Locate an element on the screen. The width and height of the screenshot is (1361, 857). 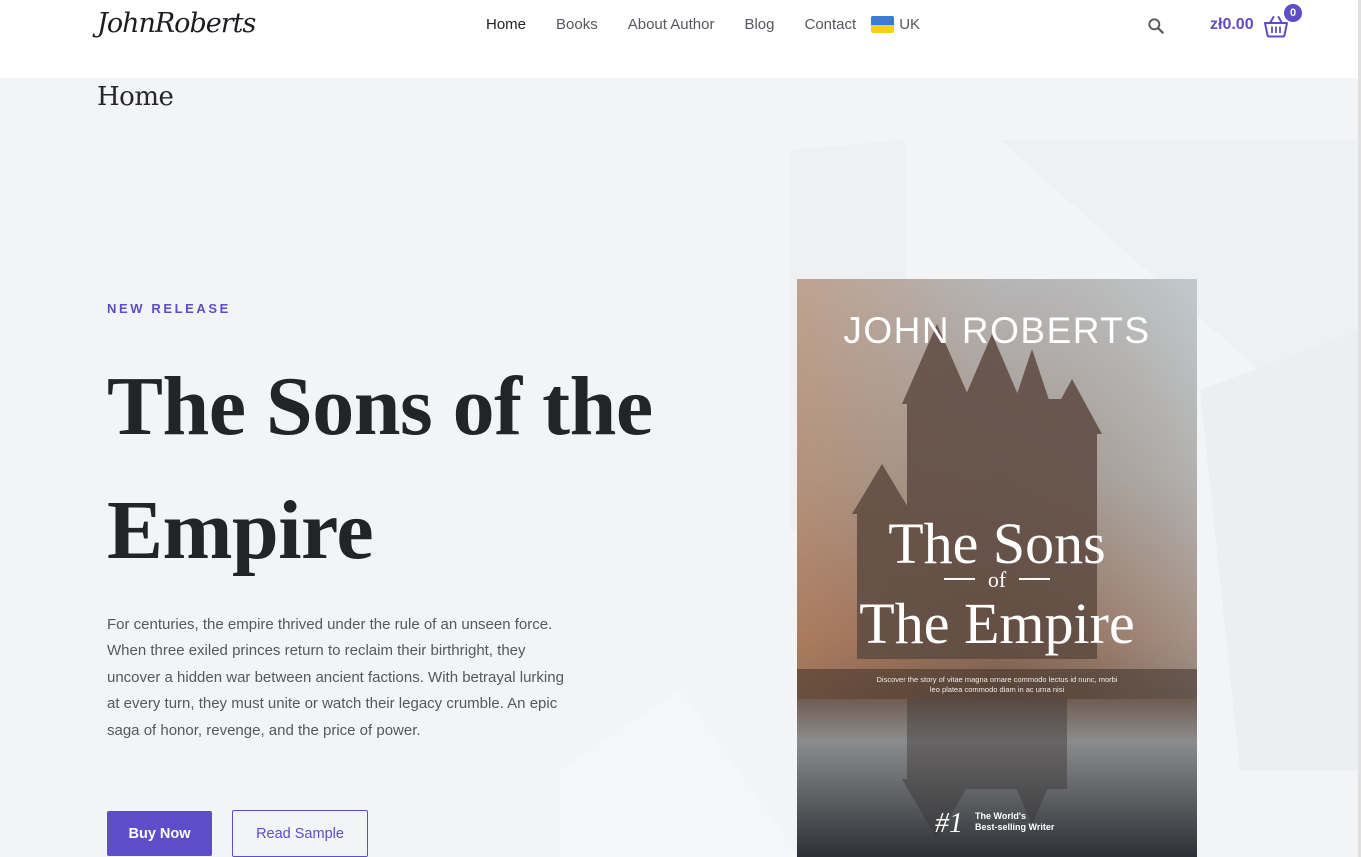
hero-title: The Sons of the Empire is located at coordinates (380, 468).